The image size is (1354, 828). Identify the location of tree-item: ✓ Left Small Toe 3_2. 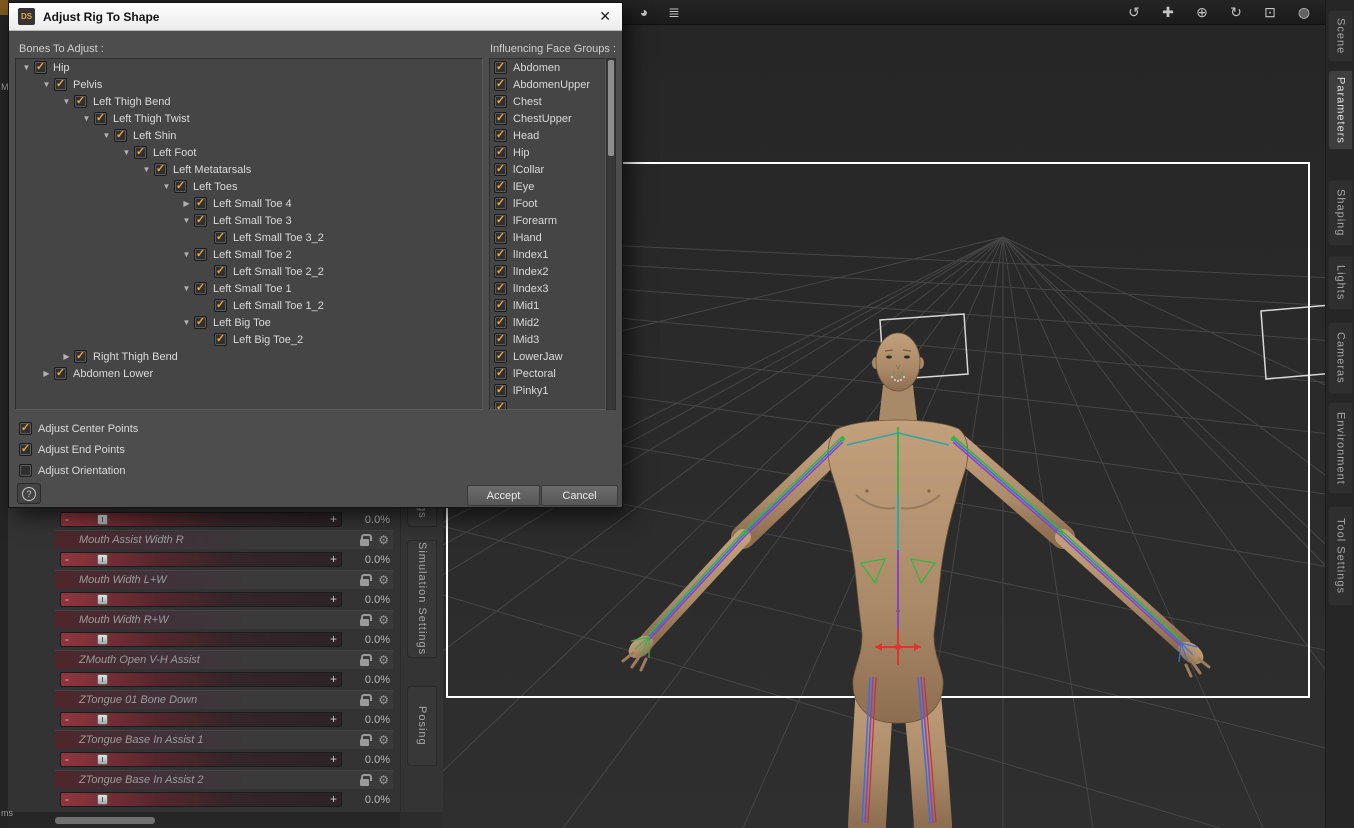
(249, 237).